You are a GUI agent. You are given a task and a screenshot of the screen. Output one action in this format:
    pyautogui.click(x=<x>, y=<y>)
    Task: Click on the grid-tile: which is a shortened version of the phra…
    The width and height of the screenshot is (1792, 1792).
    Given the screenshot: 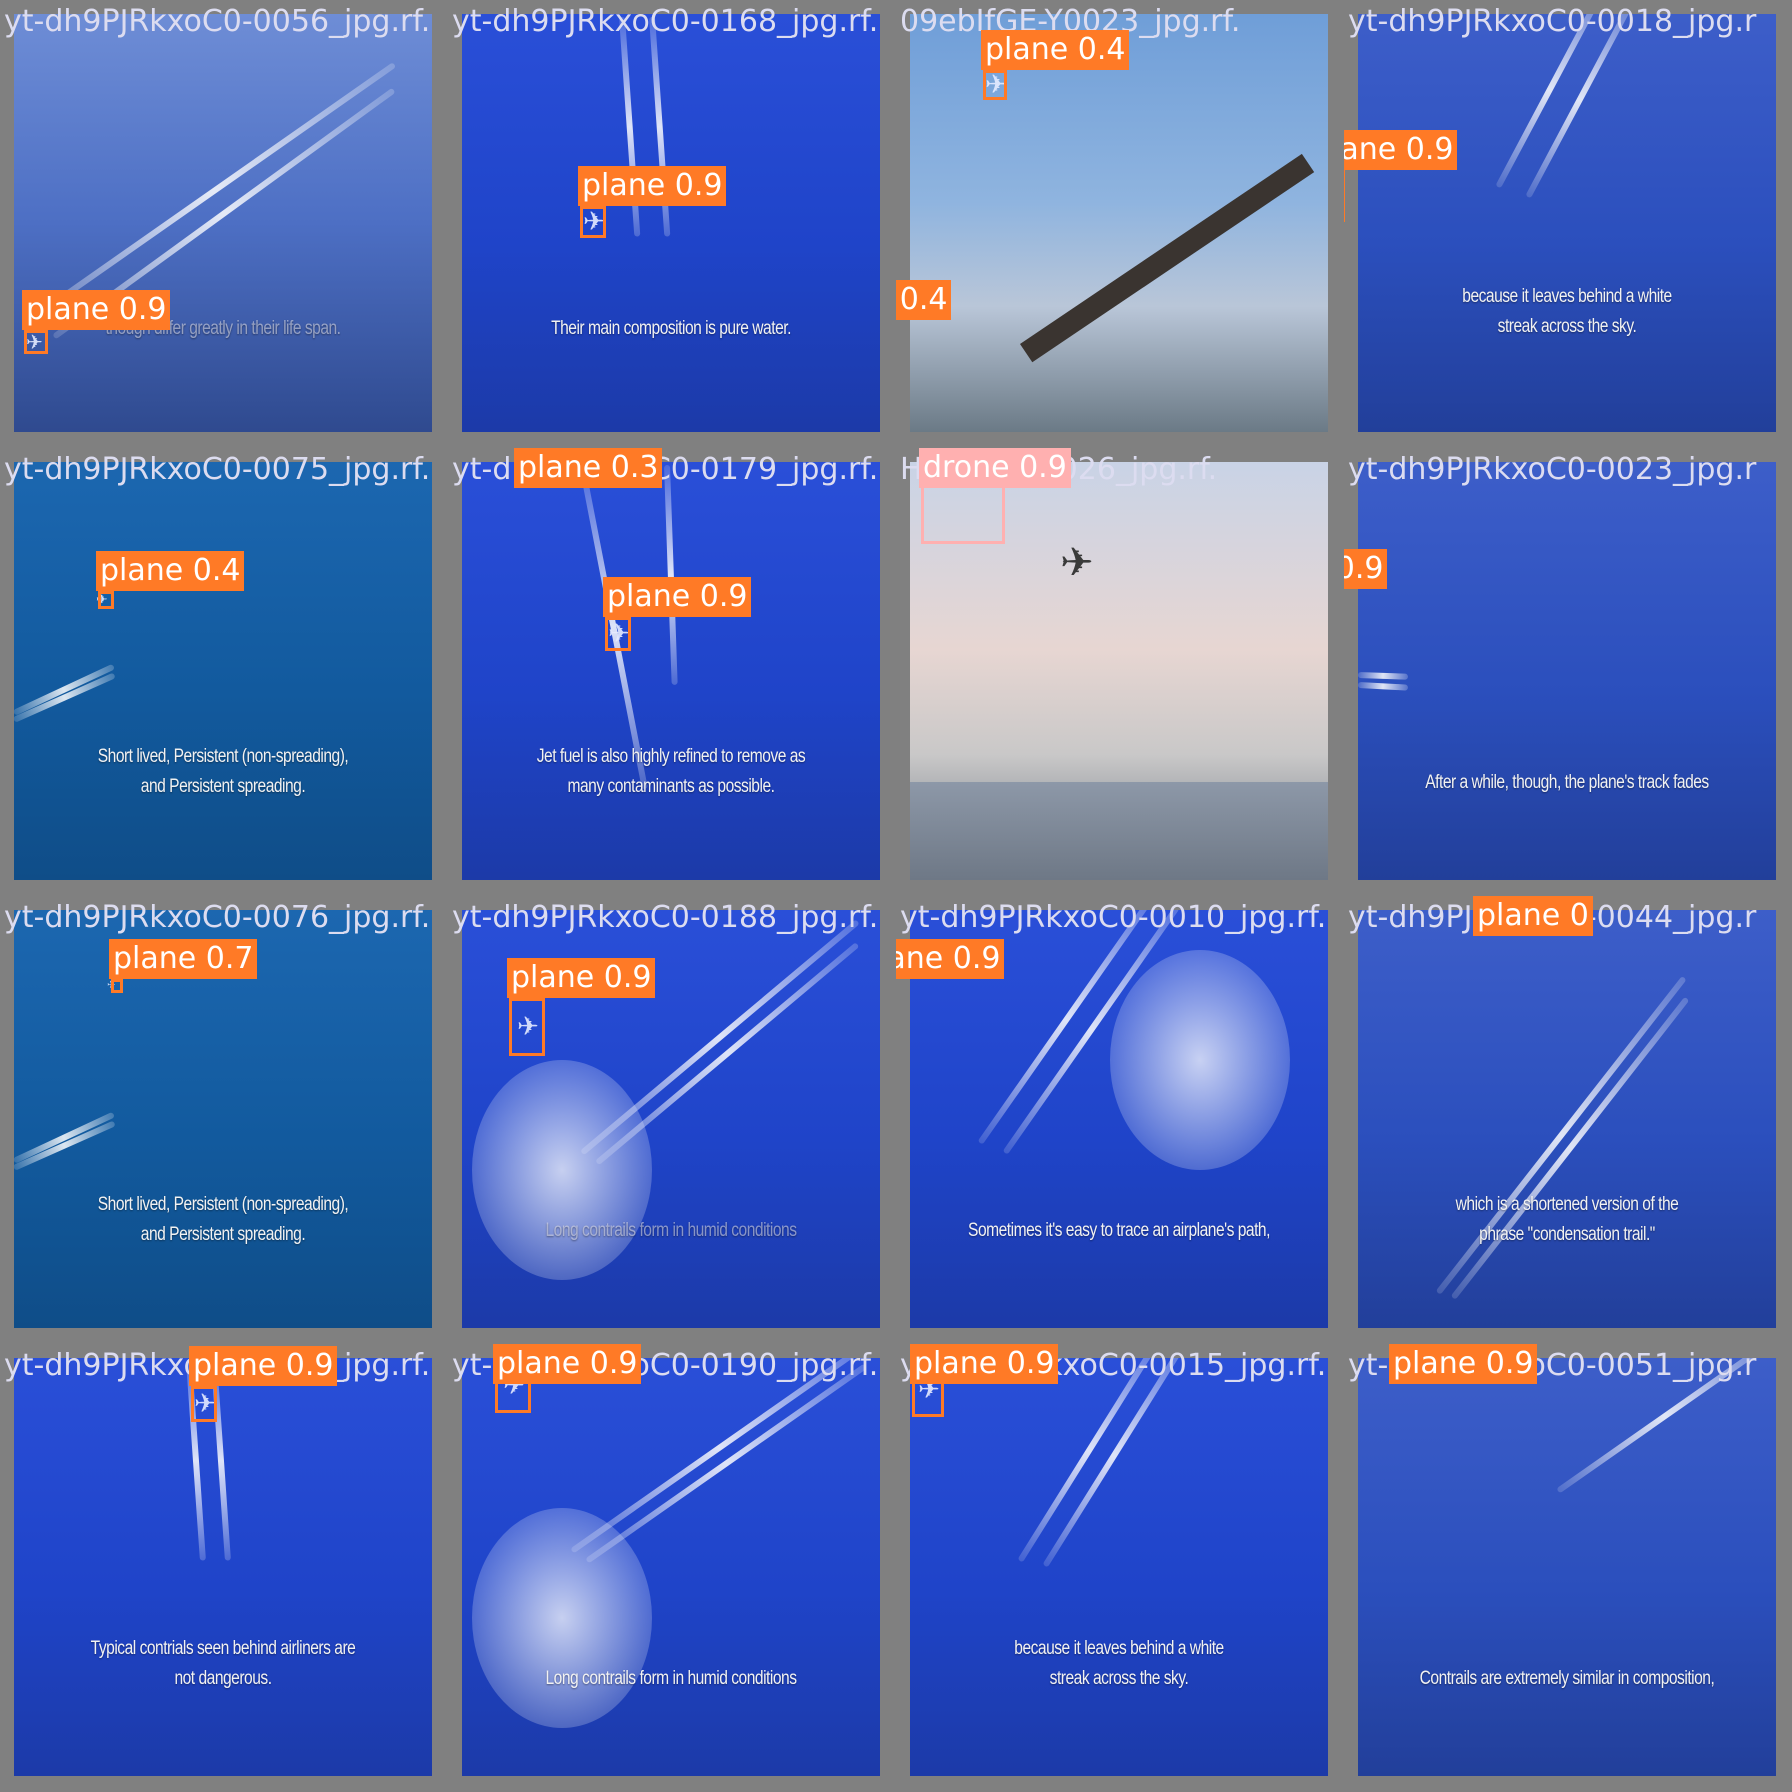 What is the action you would take?
    pyautogui.click(x=1568, y=1120)
    